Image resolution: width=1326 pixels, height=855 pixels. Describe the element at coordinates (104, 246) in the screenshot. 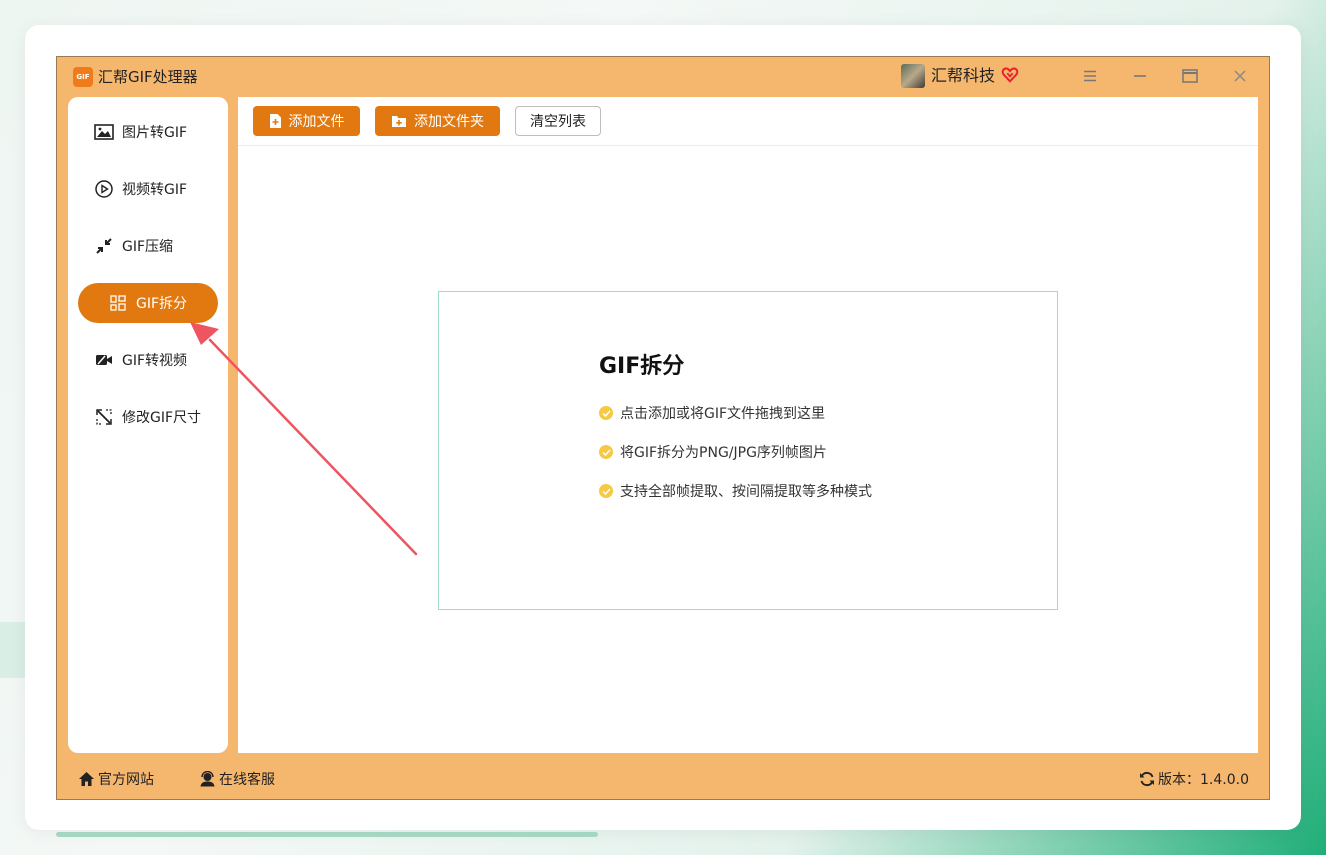

I see `compress-icon` at that location.